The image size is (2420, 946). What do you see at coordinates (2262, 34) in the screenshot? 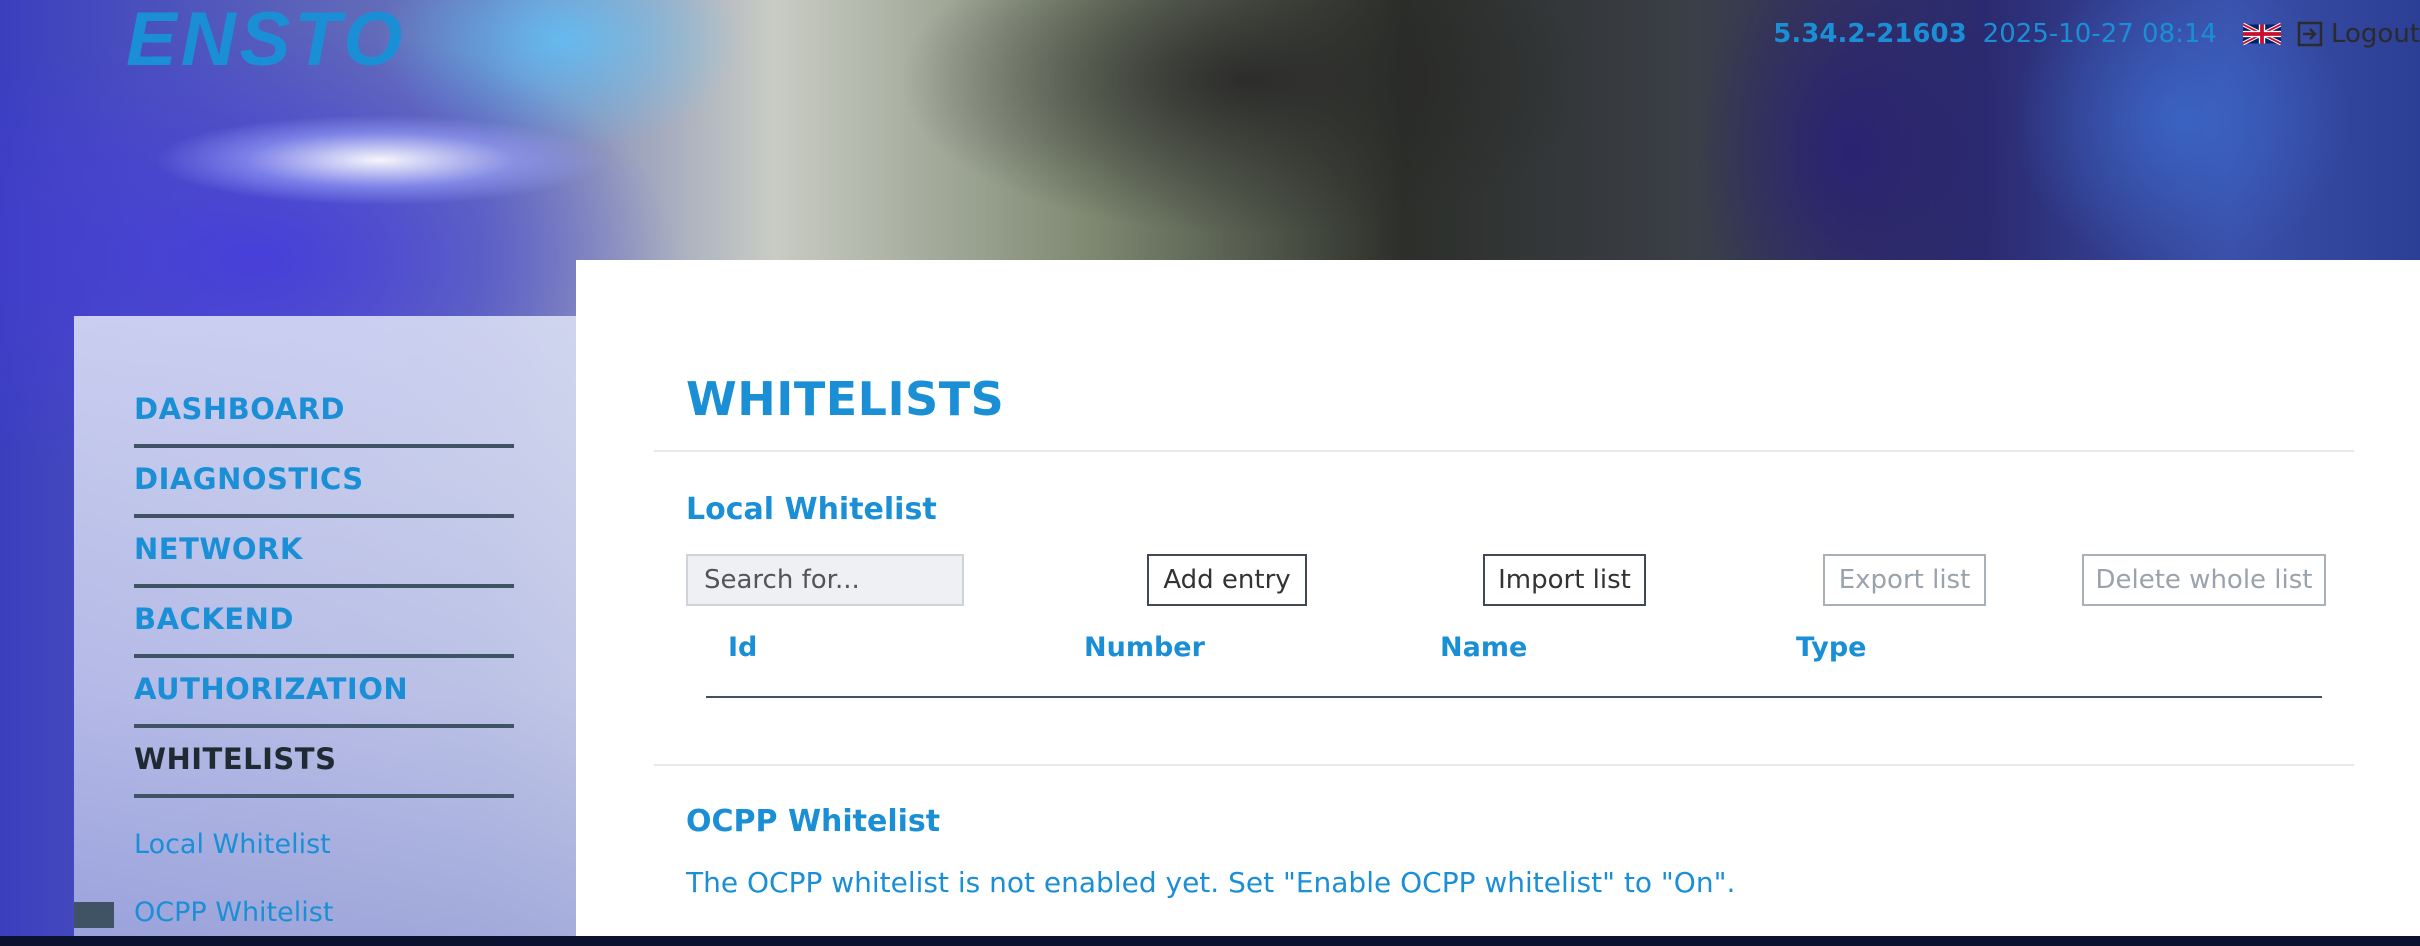
I see `uk-flag-icon` at bounding box center [2262, 34].